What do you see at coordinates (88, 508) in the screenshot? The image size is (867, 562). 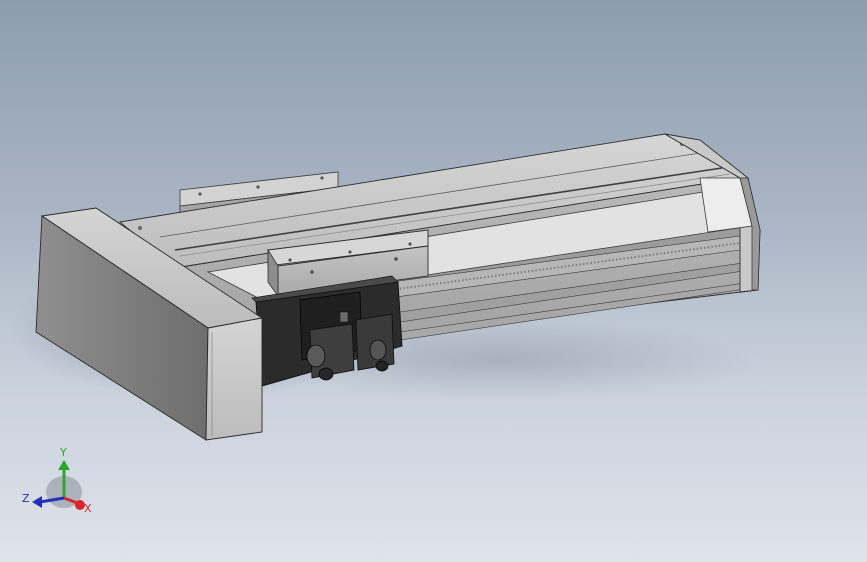 I see `x-axis-label: X` at bounding box center [88, 508].